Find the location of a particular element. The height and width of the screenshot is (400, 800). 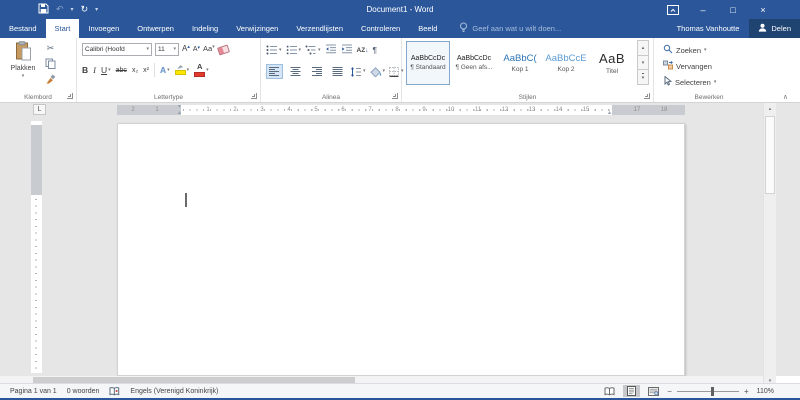

customize-quick-access-icon: ▾ is located at coordinates (96, 9).